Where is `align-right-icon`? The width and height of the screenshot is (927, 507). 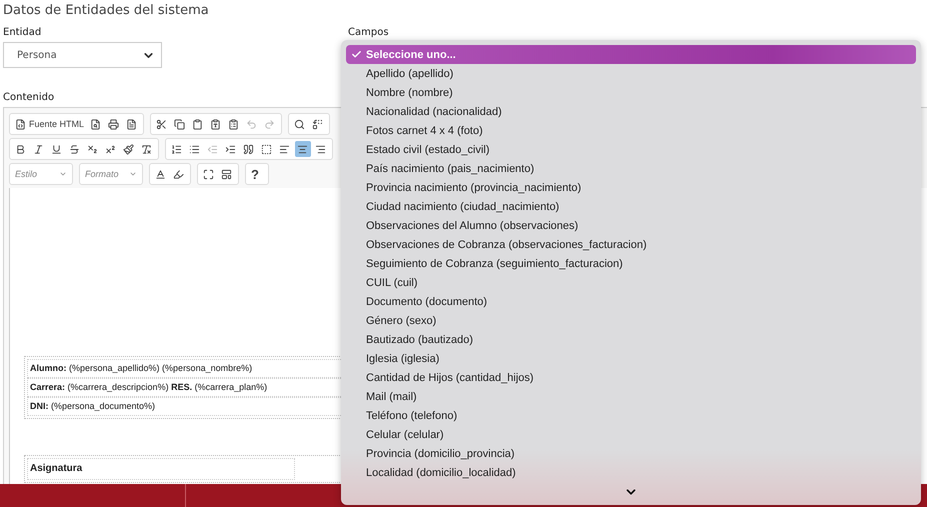
align-right-icon is located at coordinates (320, 149).